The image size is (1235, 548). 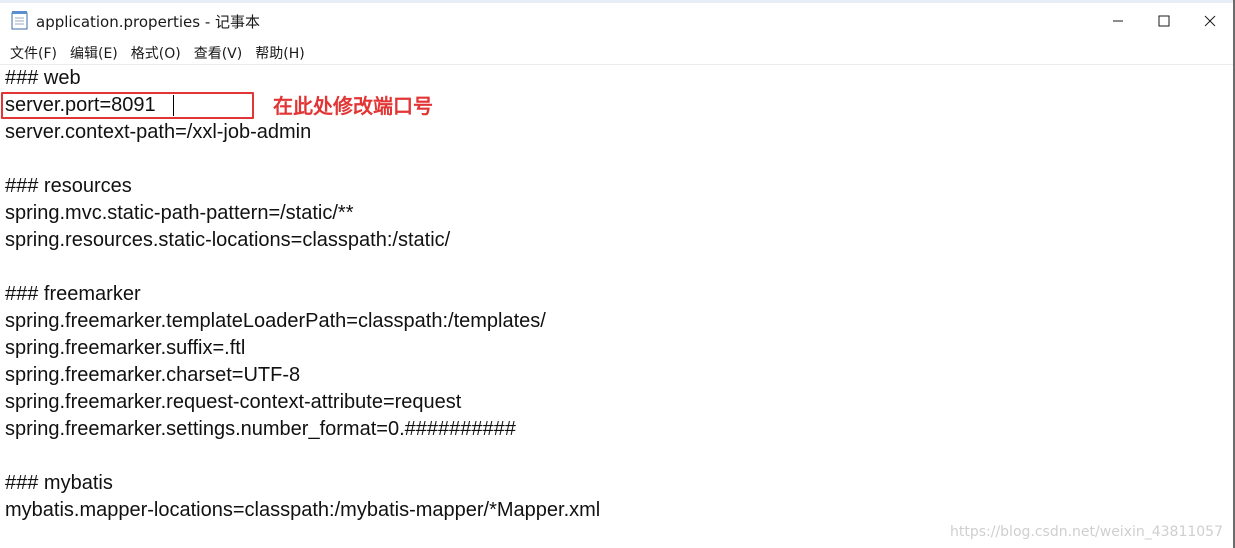 What do you see at coordinates (353, 106) in the screenshot?
I see `port-annotation: 在此处修改端口号` at bounding box center [353, 106].